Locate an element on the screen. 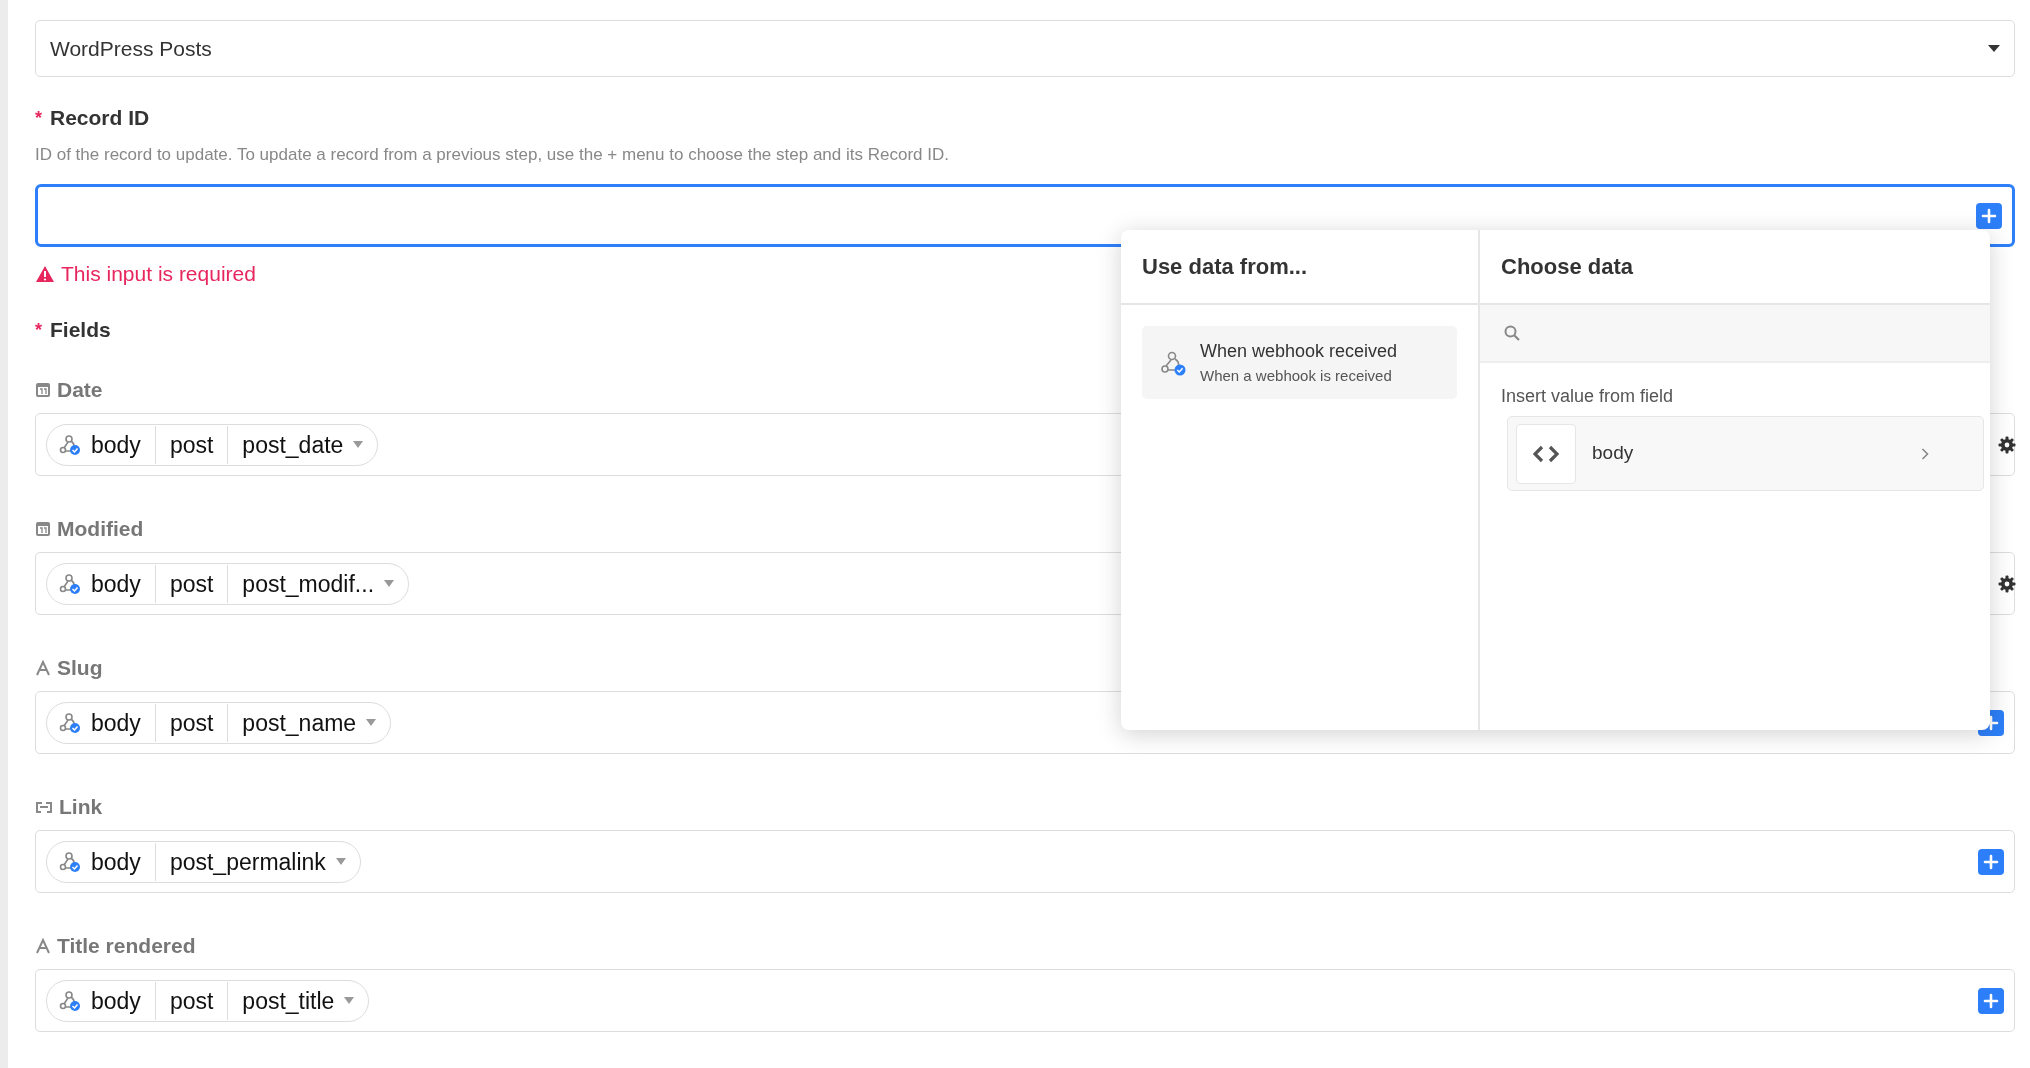 The height and width of the screenshot is (1068, 2030). data-item: body is located at coordinates (1745, 453).